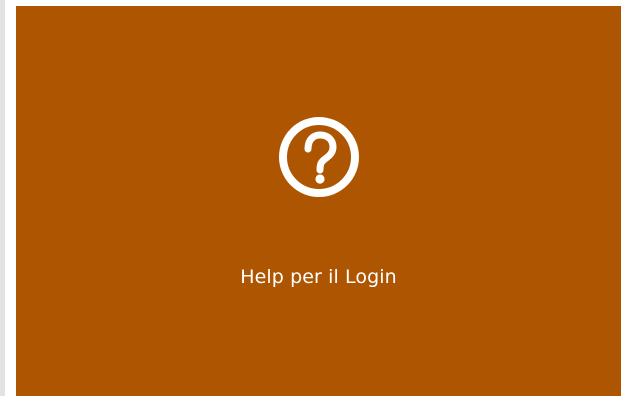 This screenshot has width=629, height=396. I want to click on help-login-label: Help per il Login, so click(318, 277).